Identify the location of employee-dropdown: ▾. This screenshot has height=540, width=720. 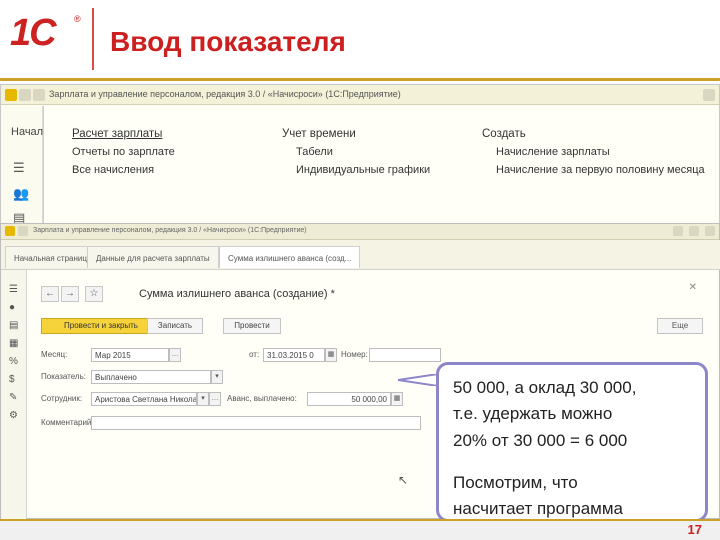
(203, 399).